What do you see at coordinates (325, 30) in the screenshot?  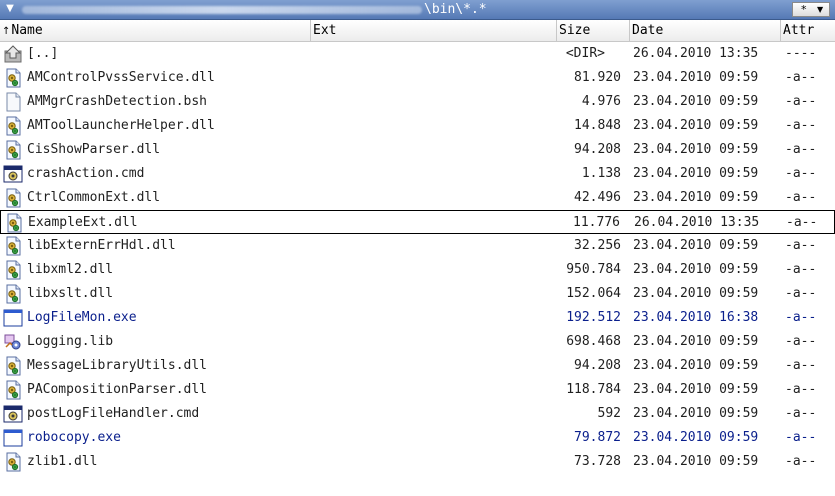 I see `column-header-ext-label: Ext` at bounding box center [325, 30].